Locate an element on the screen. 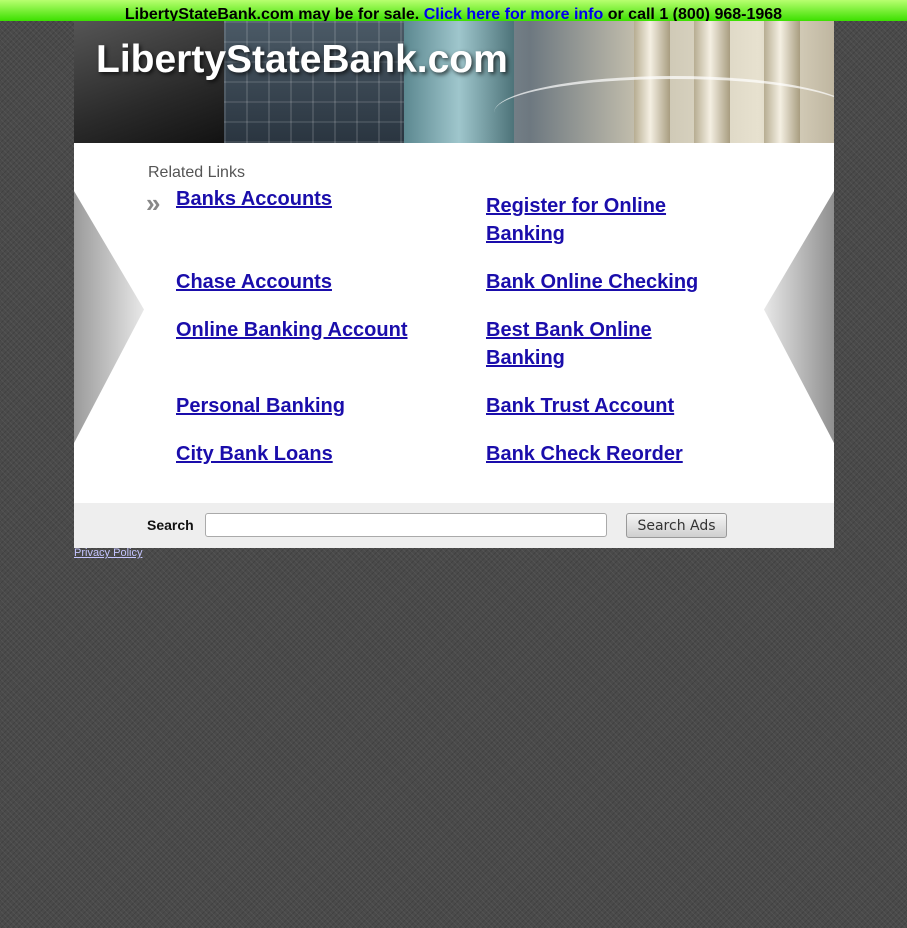  search-bar: Search Search Ads is located at coordinates (454, 525).